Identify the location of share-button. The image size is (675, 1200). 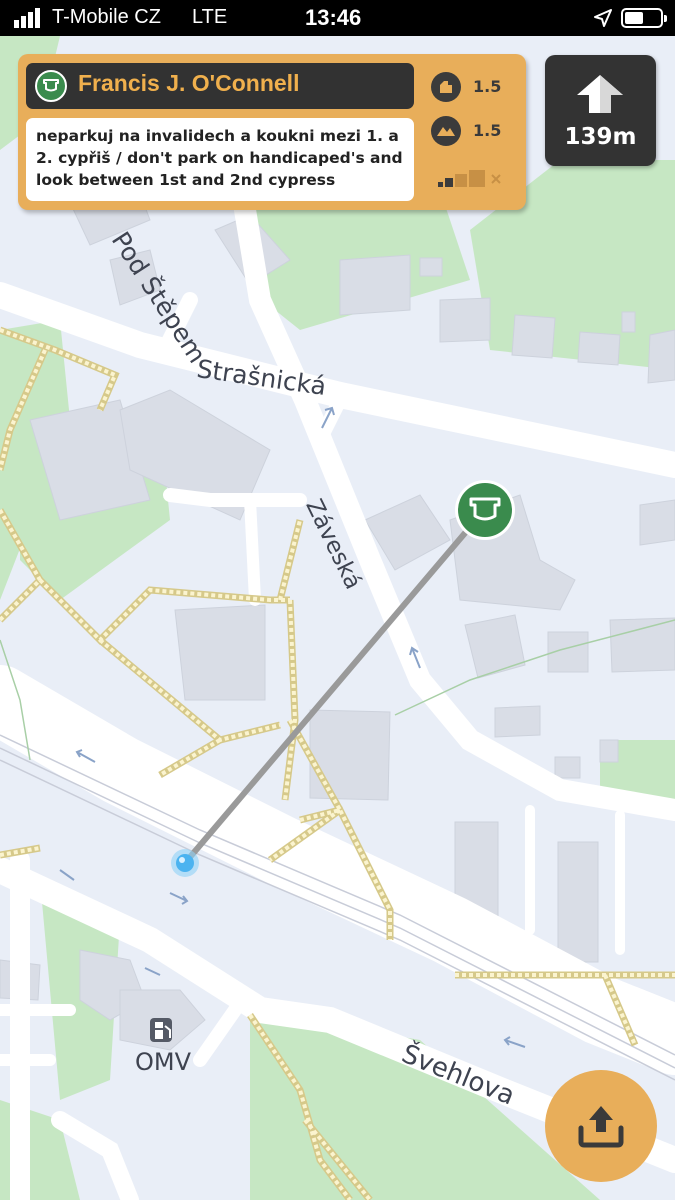
(601, 1126).